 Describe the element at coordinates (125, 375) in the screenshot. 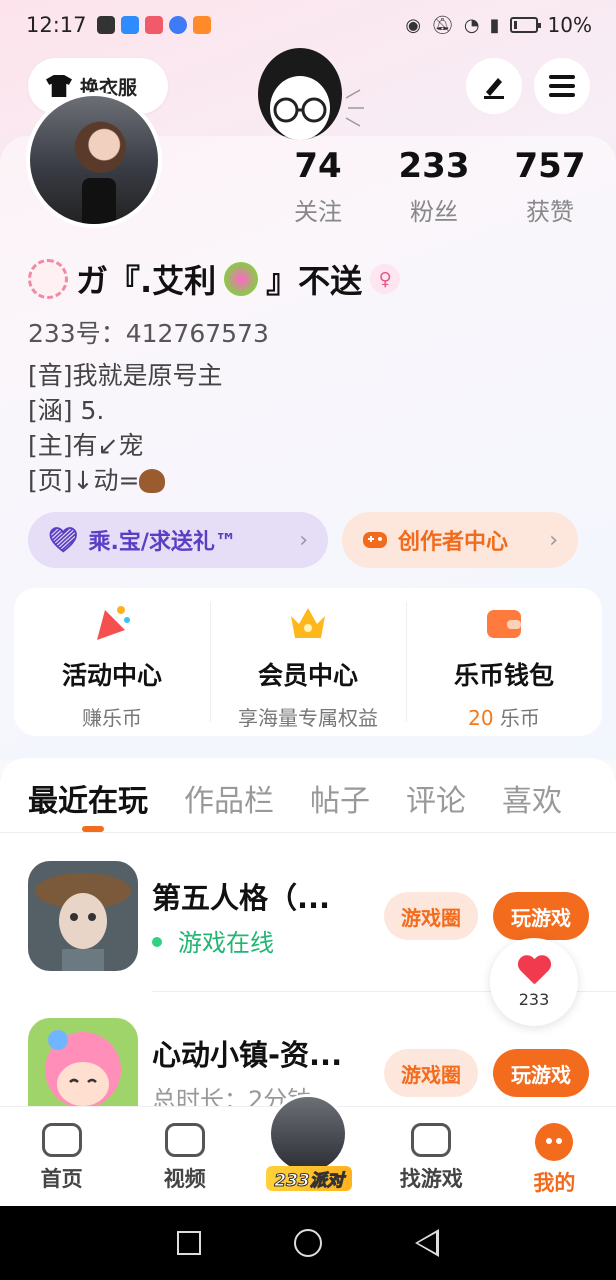

I see `bio-line: [音]我就是原号主` at that location.